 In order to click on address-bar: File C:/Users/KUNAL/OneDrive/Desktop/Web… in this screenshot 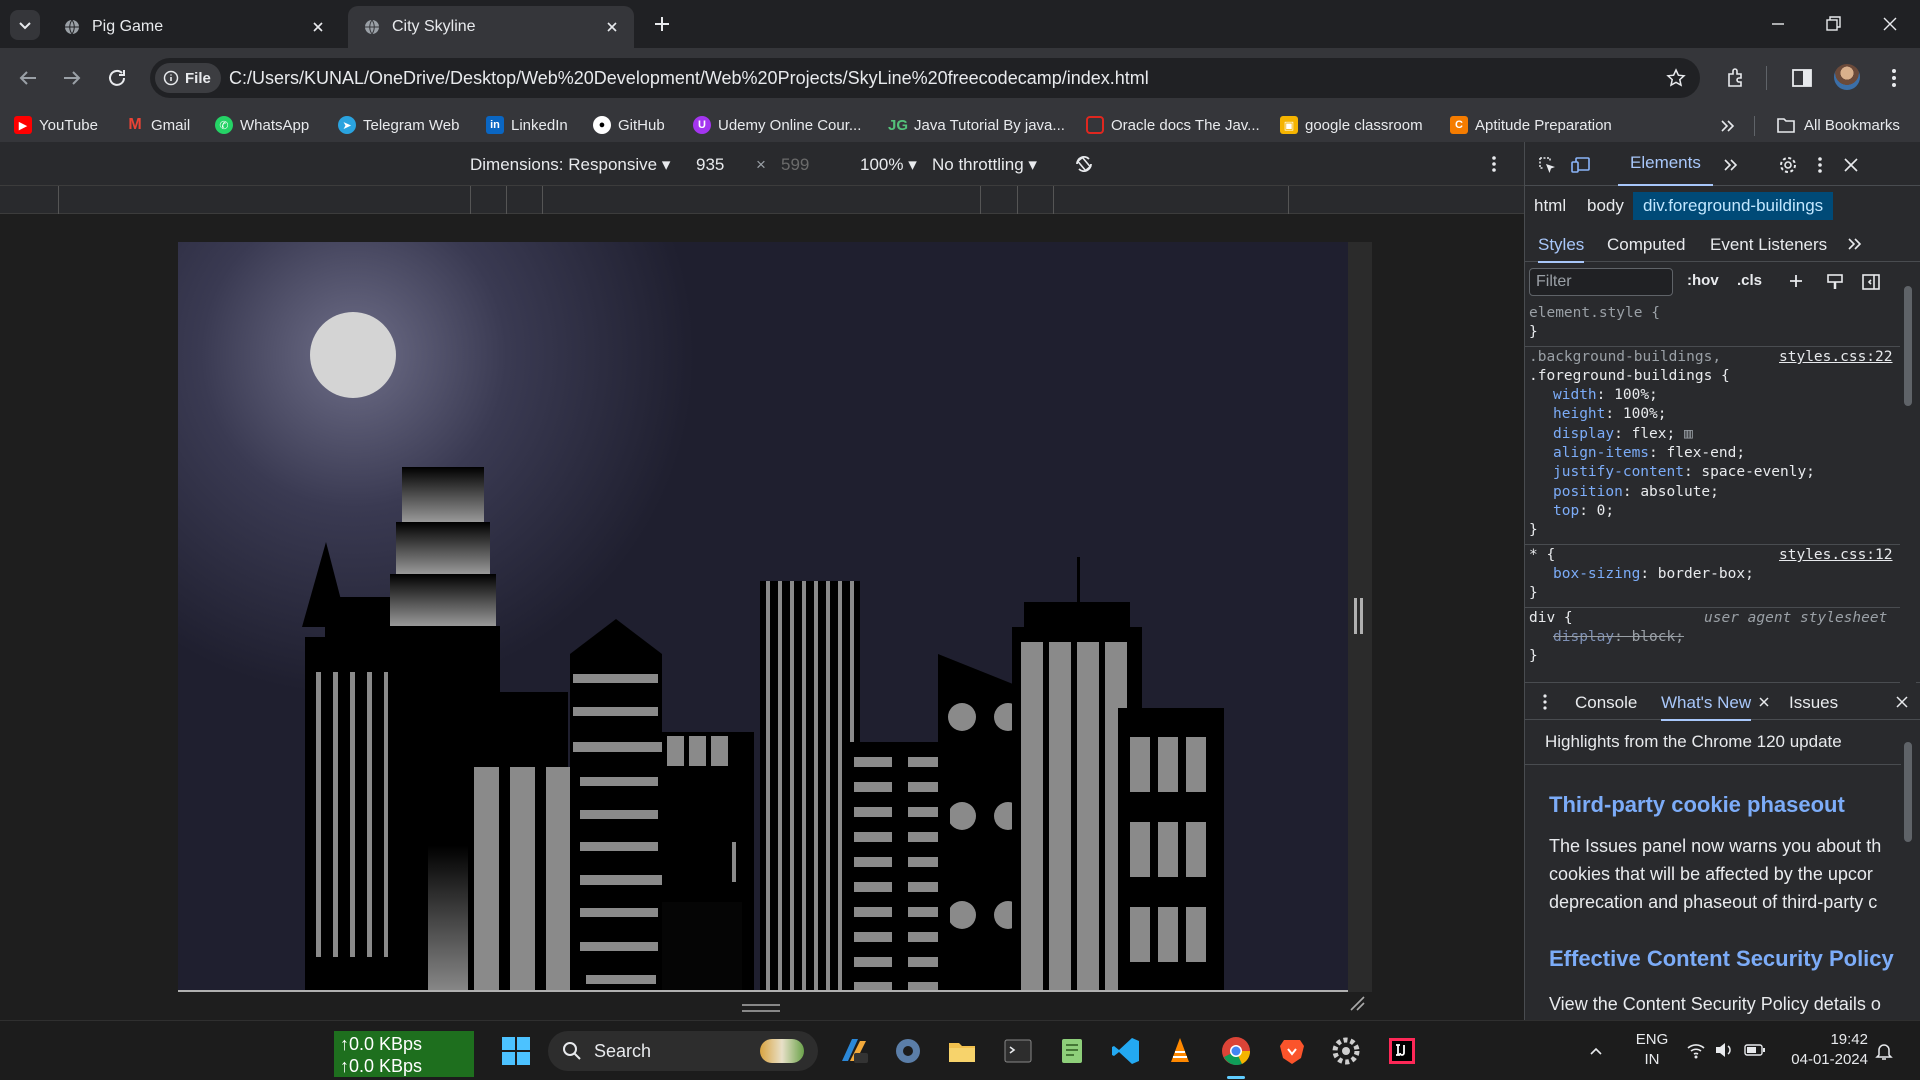, I will do `click(925, 78)`.